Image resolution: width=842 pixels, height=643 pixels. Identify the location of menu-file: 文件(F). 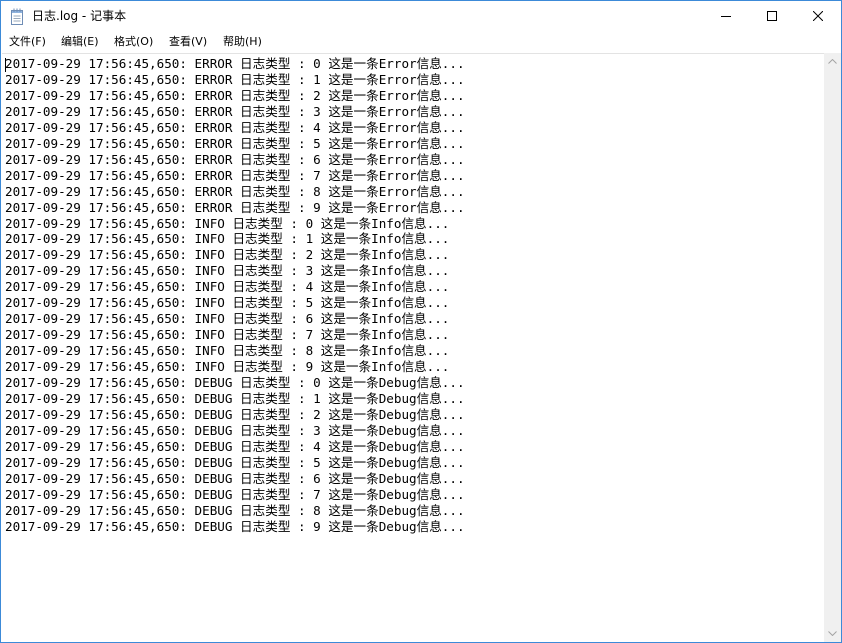
(27, 41).